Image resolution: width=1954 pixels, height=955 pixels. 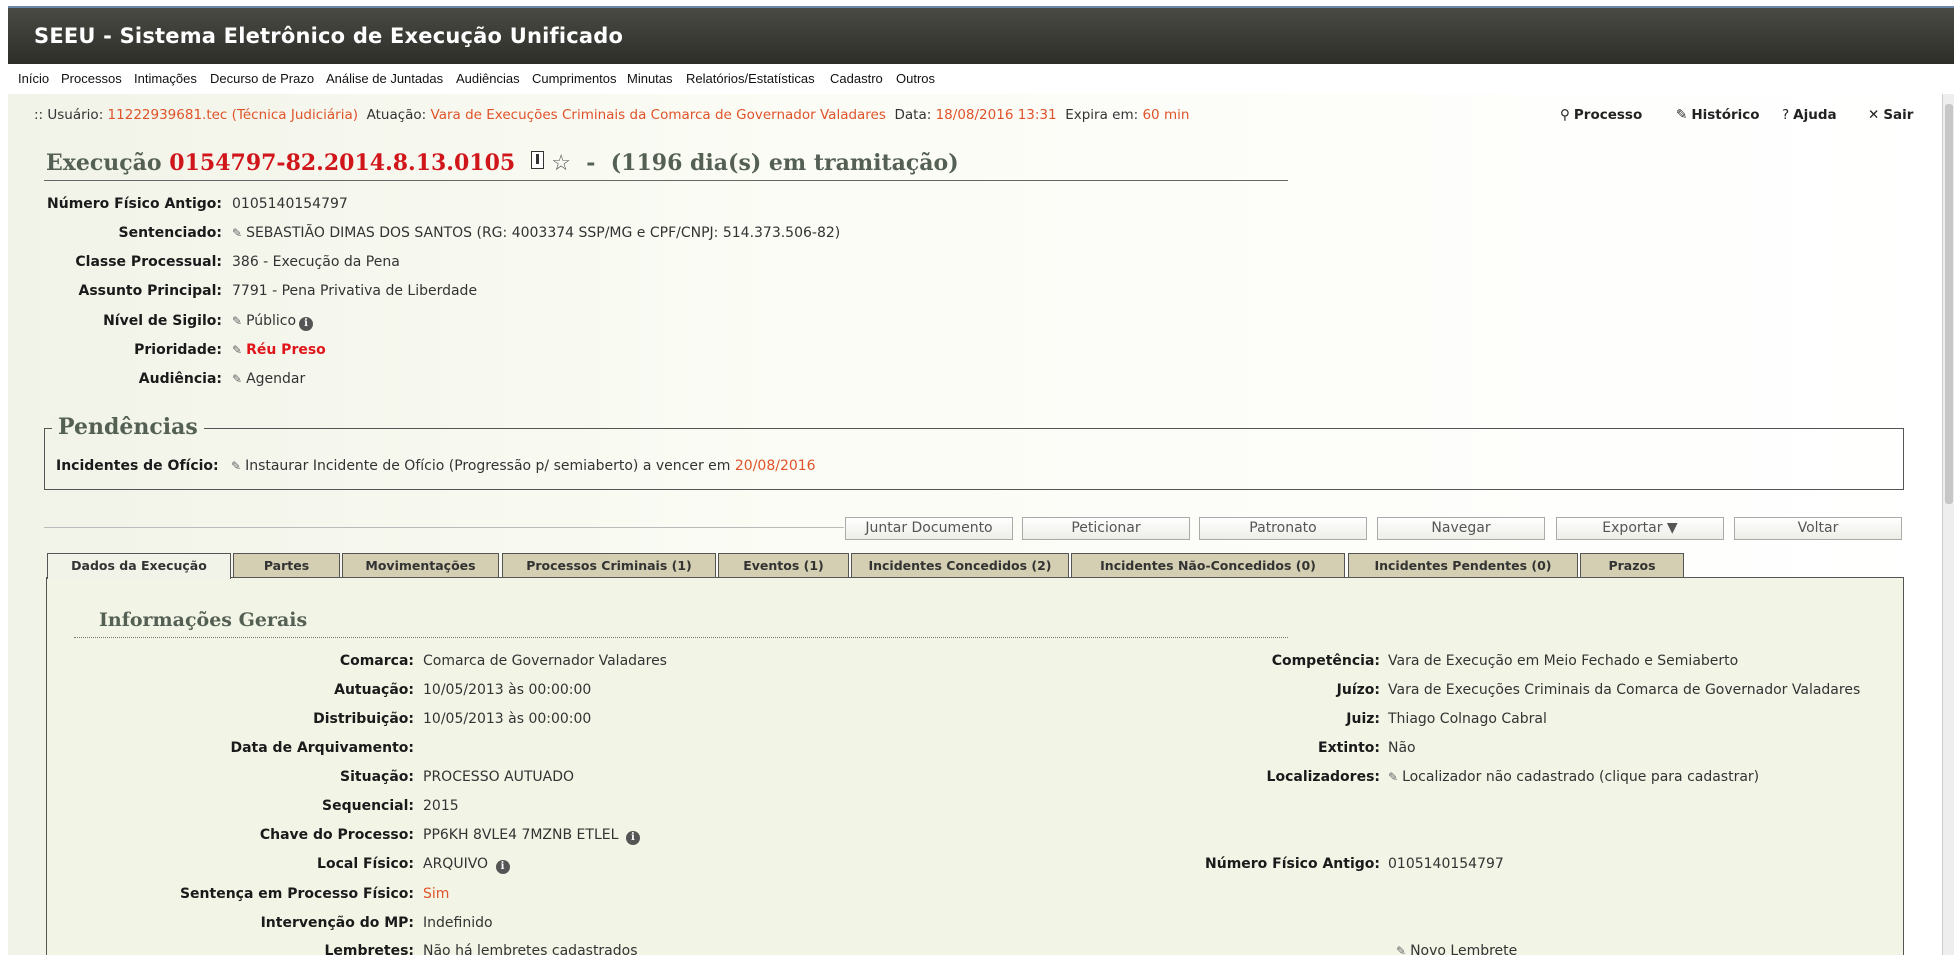 I want to click on field-audiencia-label: Audiência:, so click(x=180, y=379).